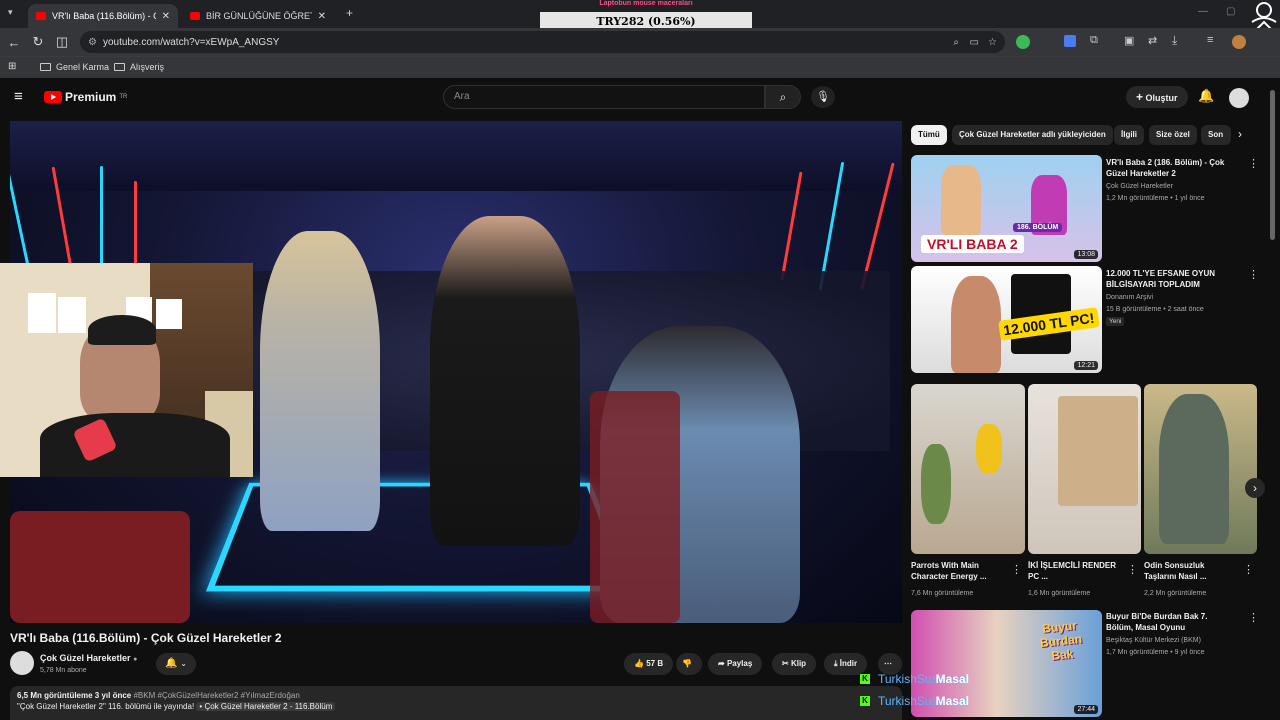 This screenshot has width=1280, height=720. I want to click on share-button: ➦ Paylaş, so click(735, 664).